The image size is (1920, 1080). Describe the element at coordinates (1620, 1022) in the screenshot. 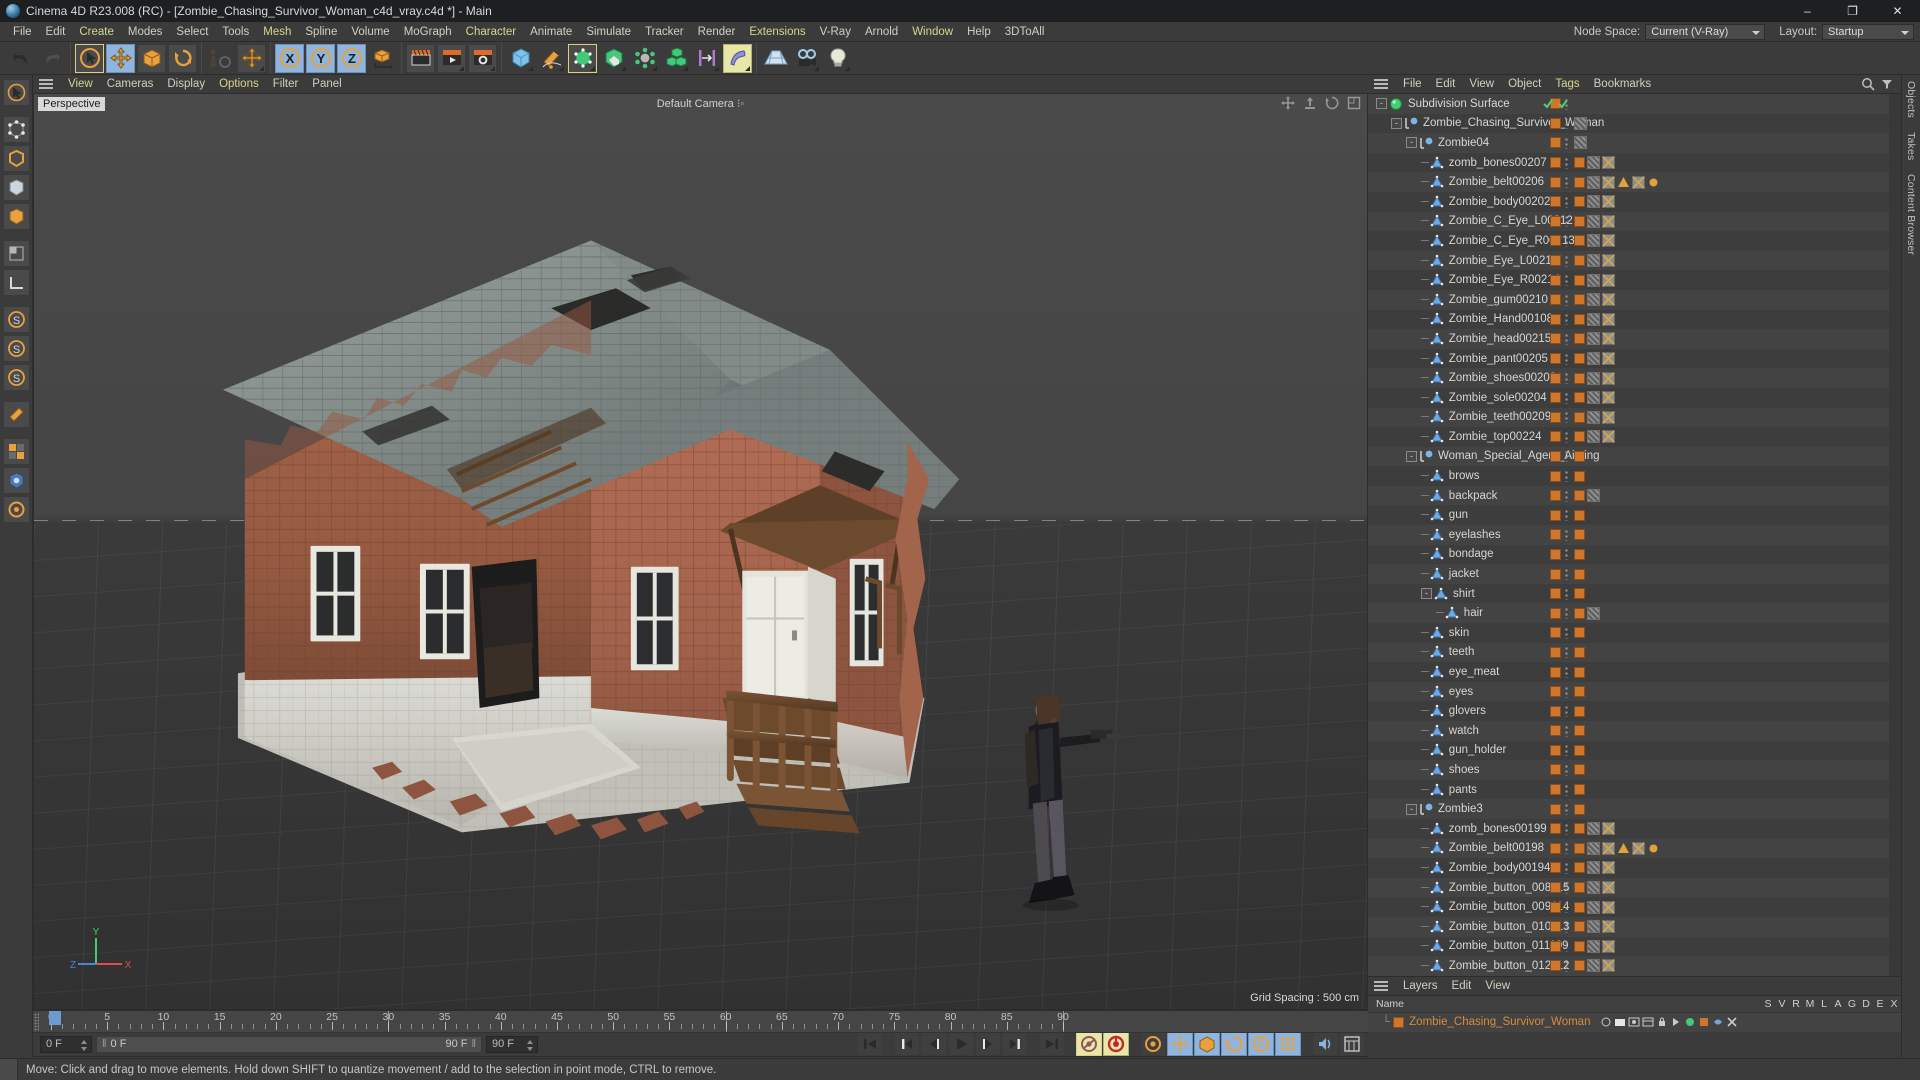

I see `layer-visible-icon` at that location.